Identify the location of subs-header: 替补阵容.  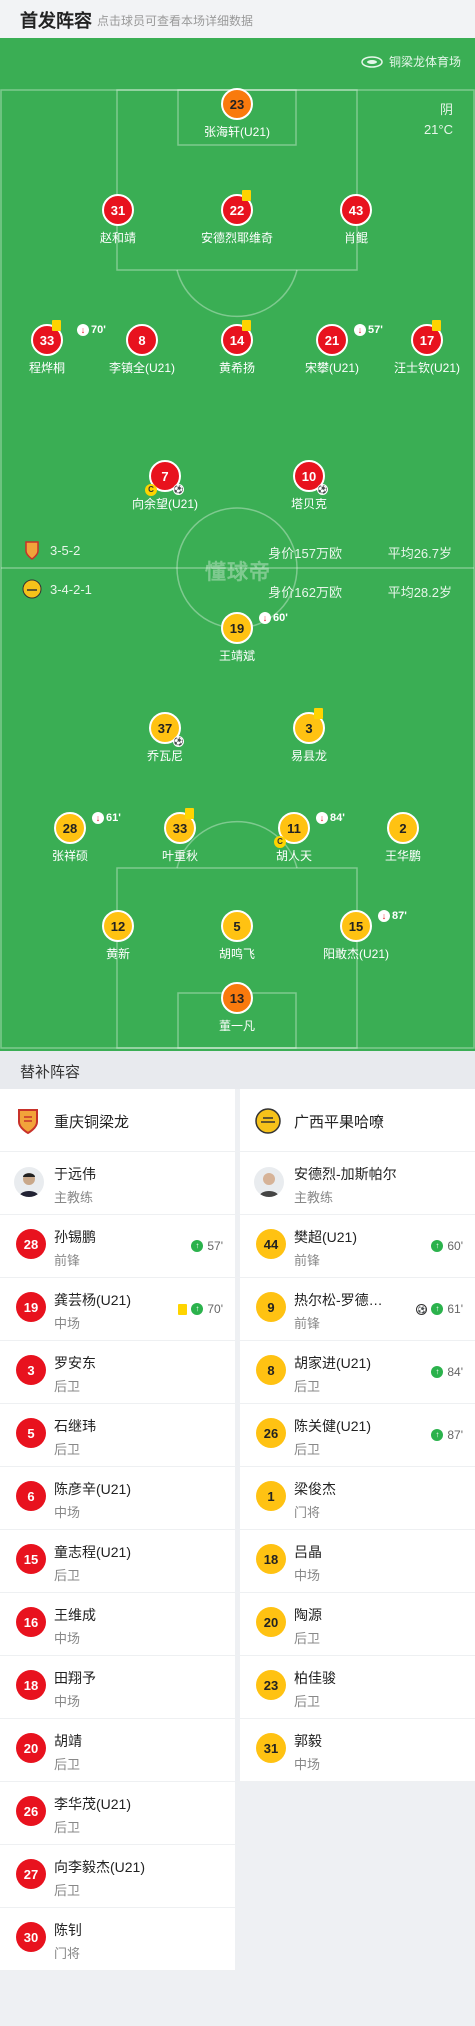
(237, 1070).